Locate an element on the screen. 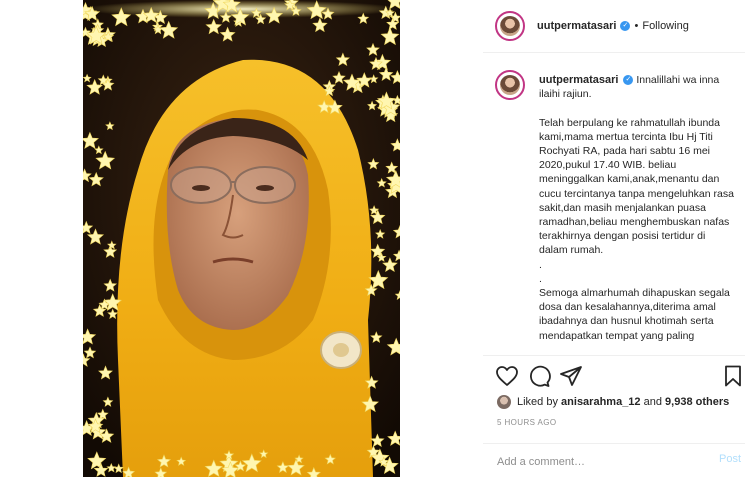  verified-badge-icon: ✓ is located at coordinates (625, 26).